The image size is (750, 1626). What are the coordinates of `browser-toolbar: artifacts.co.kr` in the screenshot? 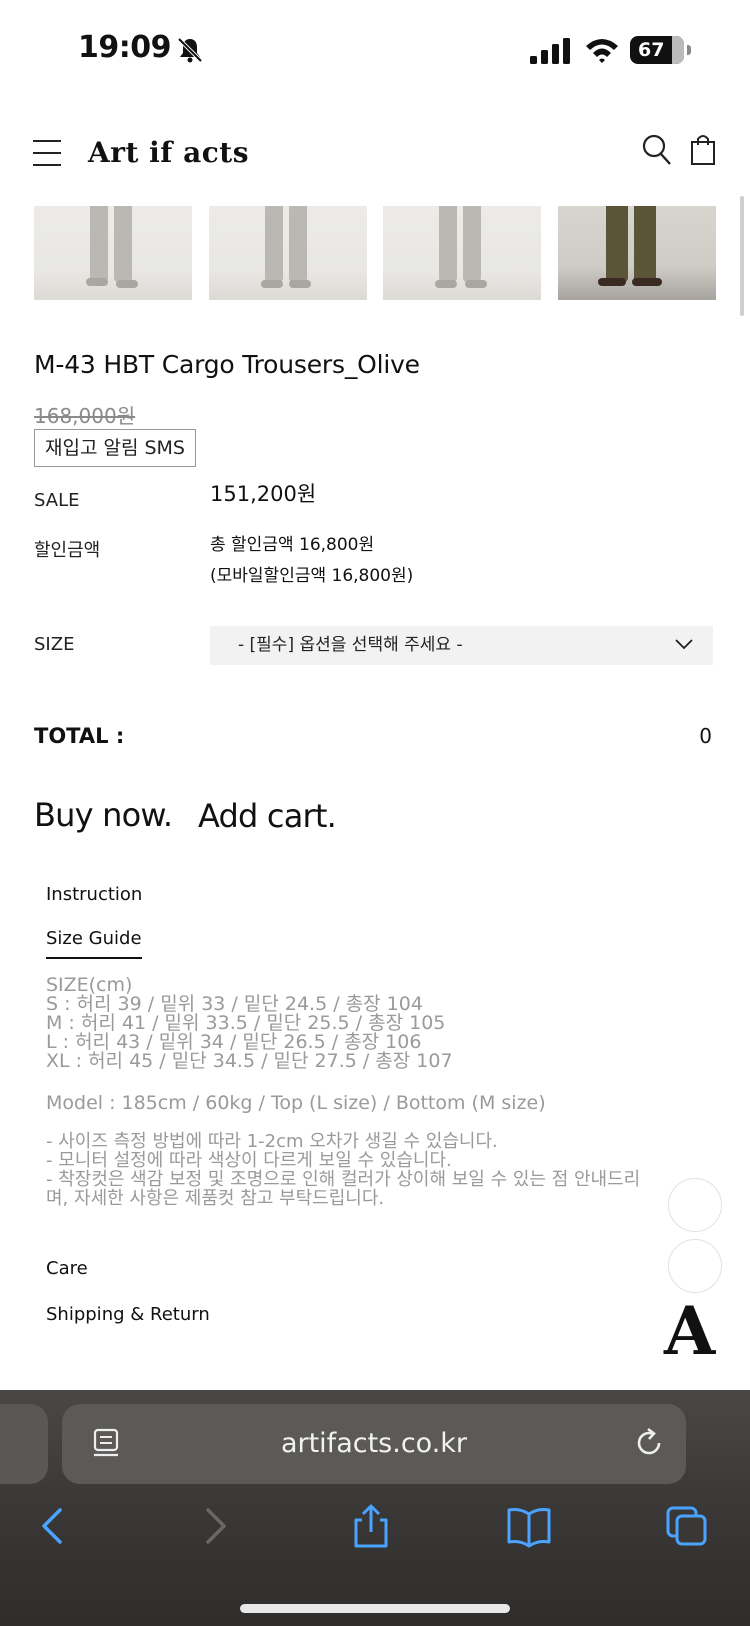 It's located at (375, 1508).